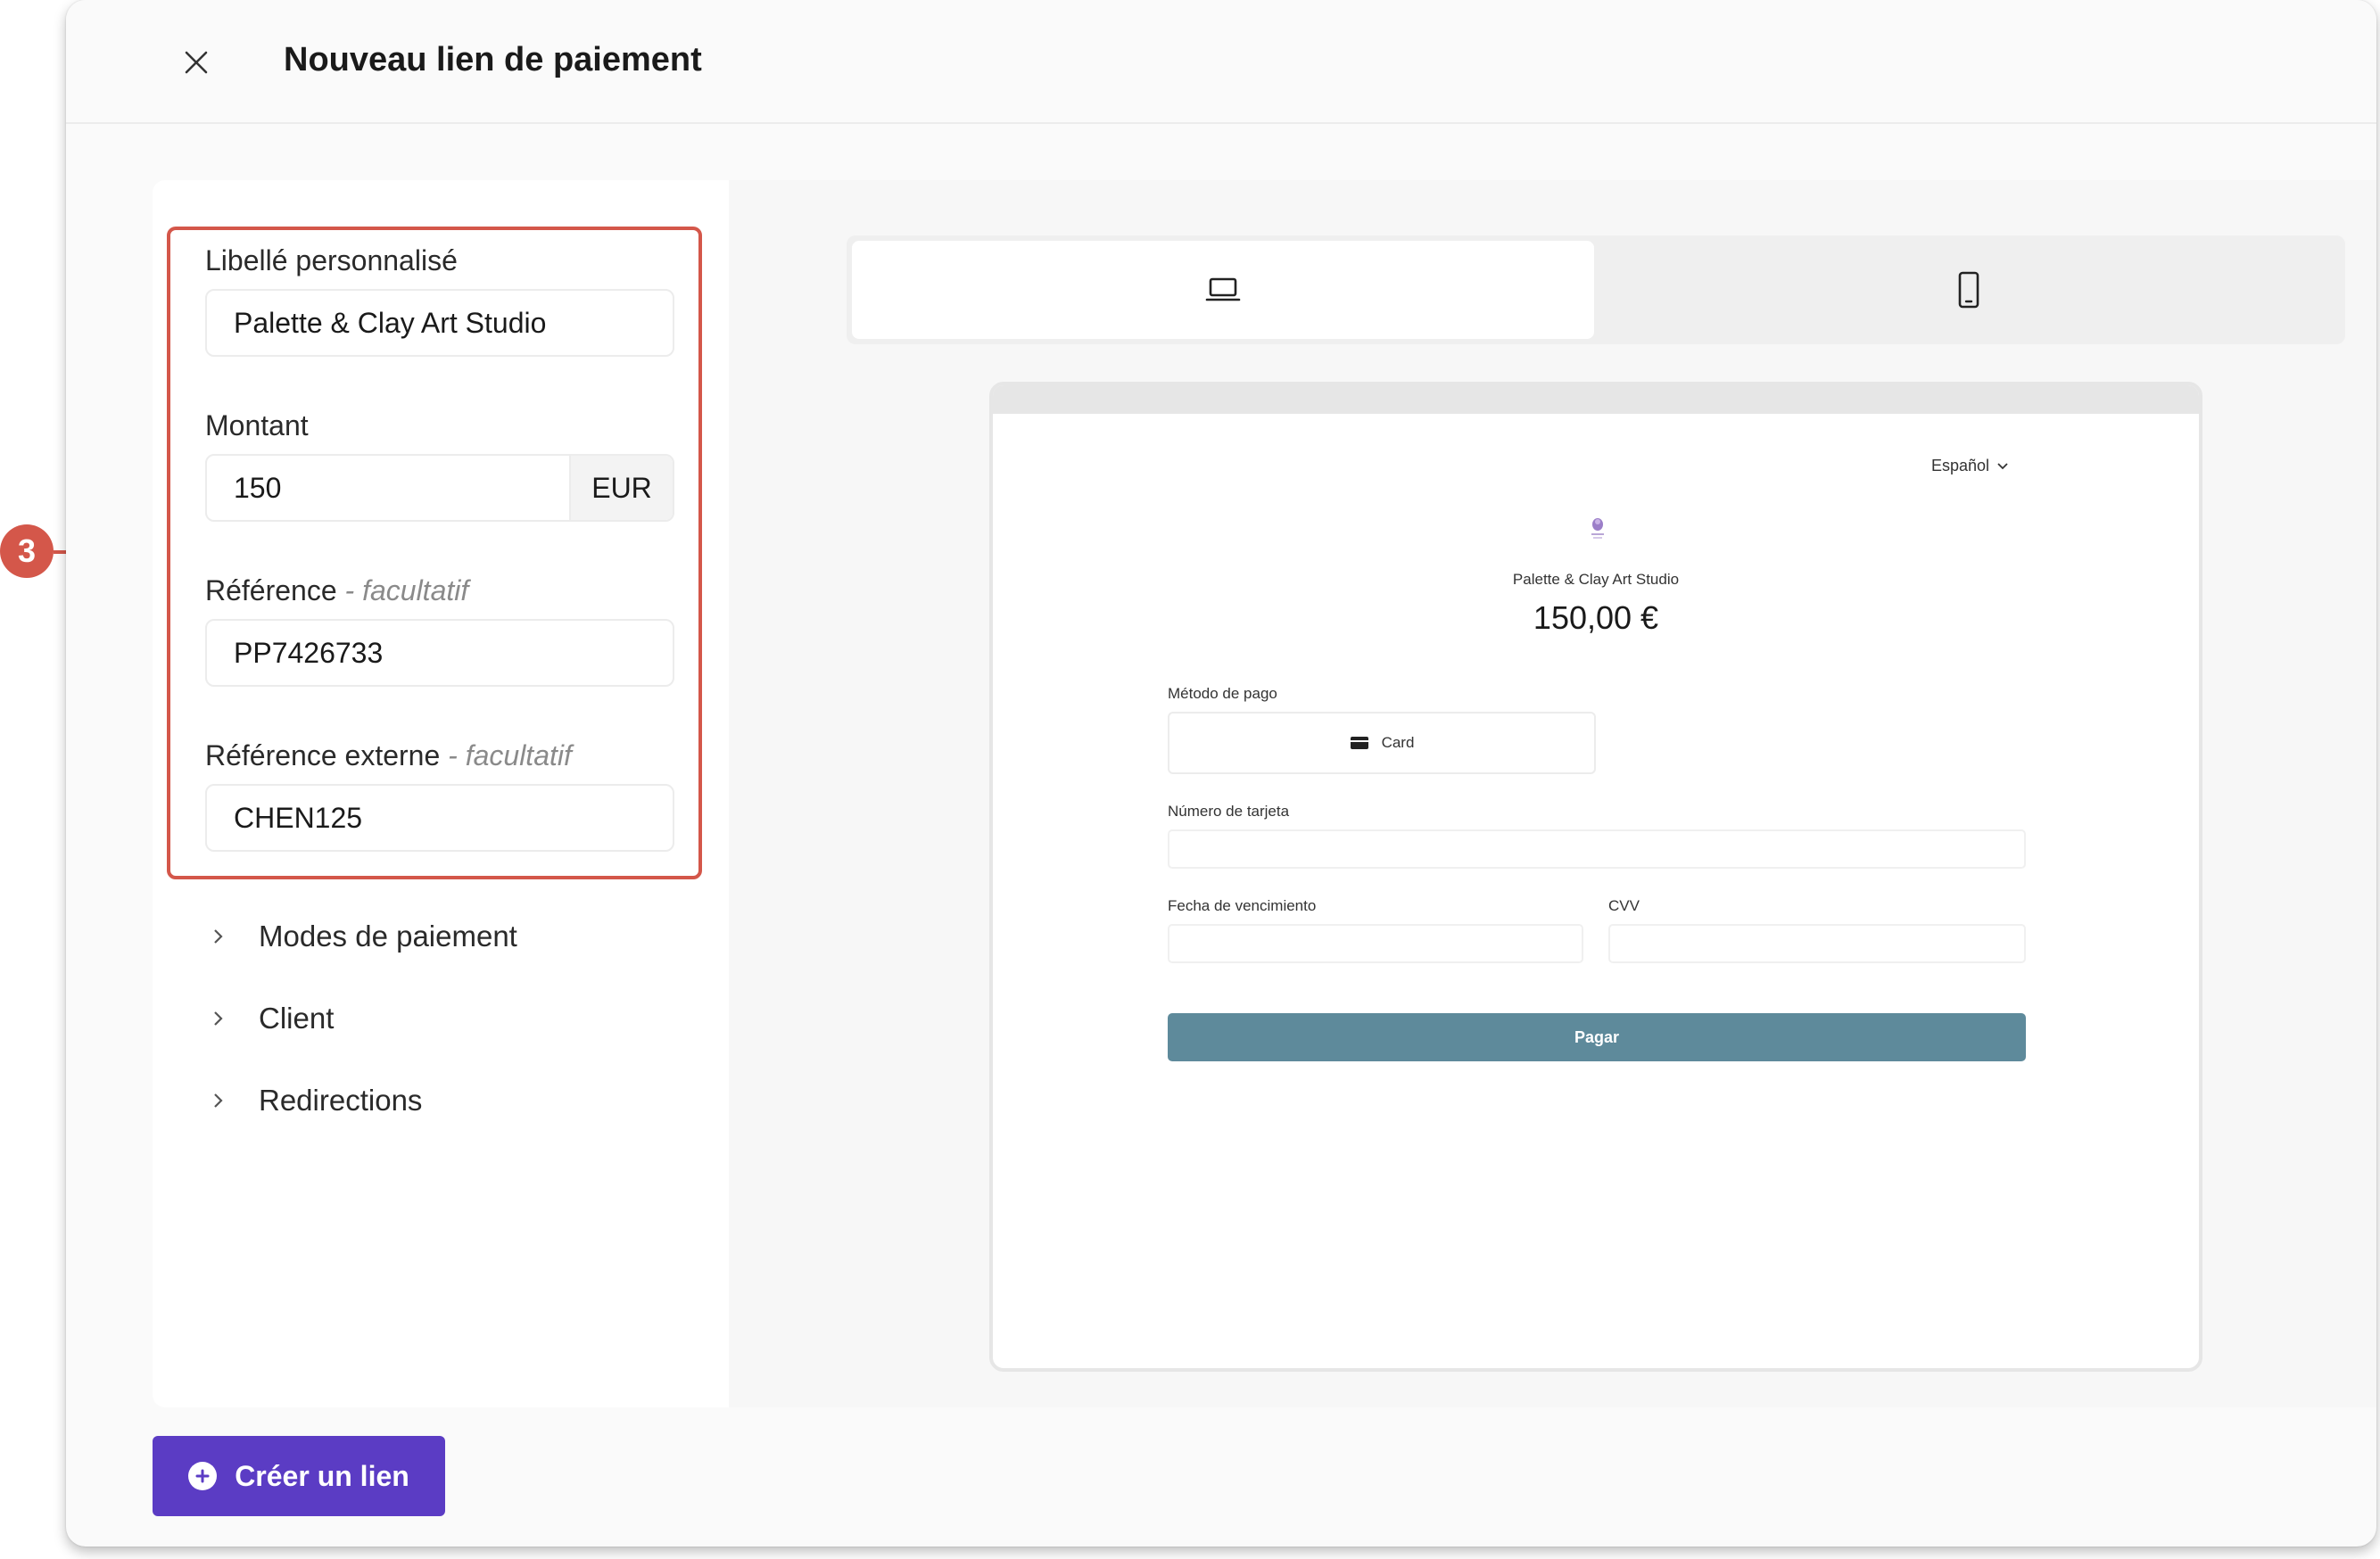 Image resolution: width=2380 pixels, height=1559 pixels. Describe the element at coordinates (1242, 906) in the screenshot. I see `expiry-label: Fecha de vencimiento` at that location.